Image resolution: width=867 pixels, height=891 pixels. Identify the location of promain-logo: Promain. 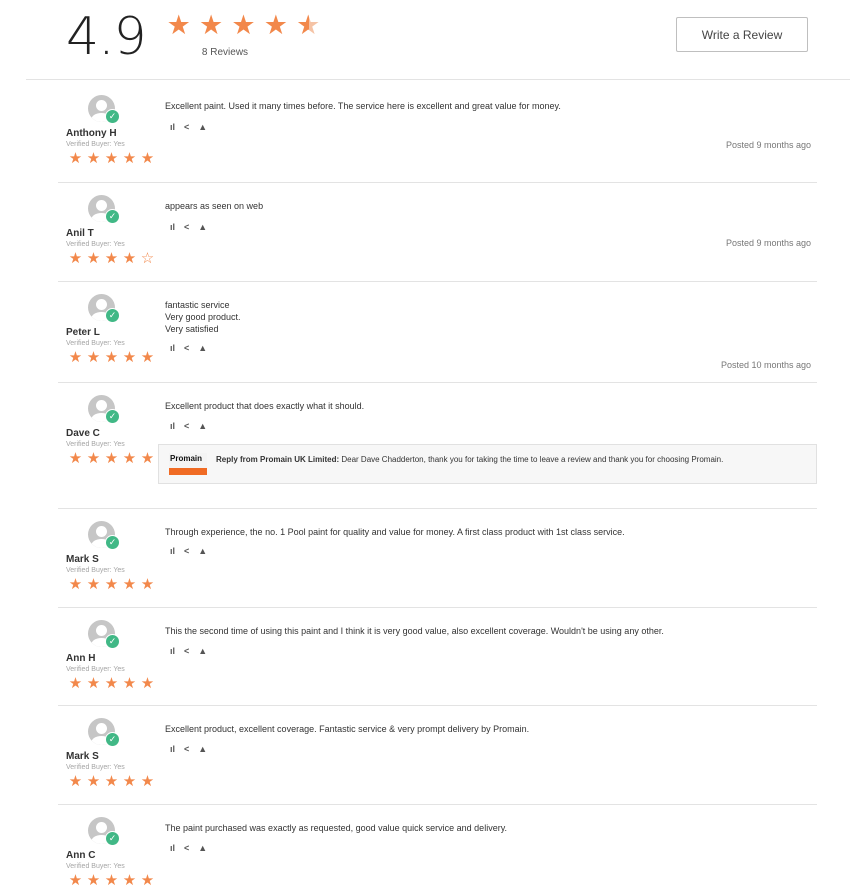
(188, 464).